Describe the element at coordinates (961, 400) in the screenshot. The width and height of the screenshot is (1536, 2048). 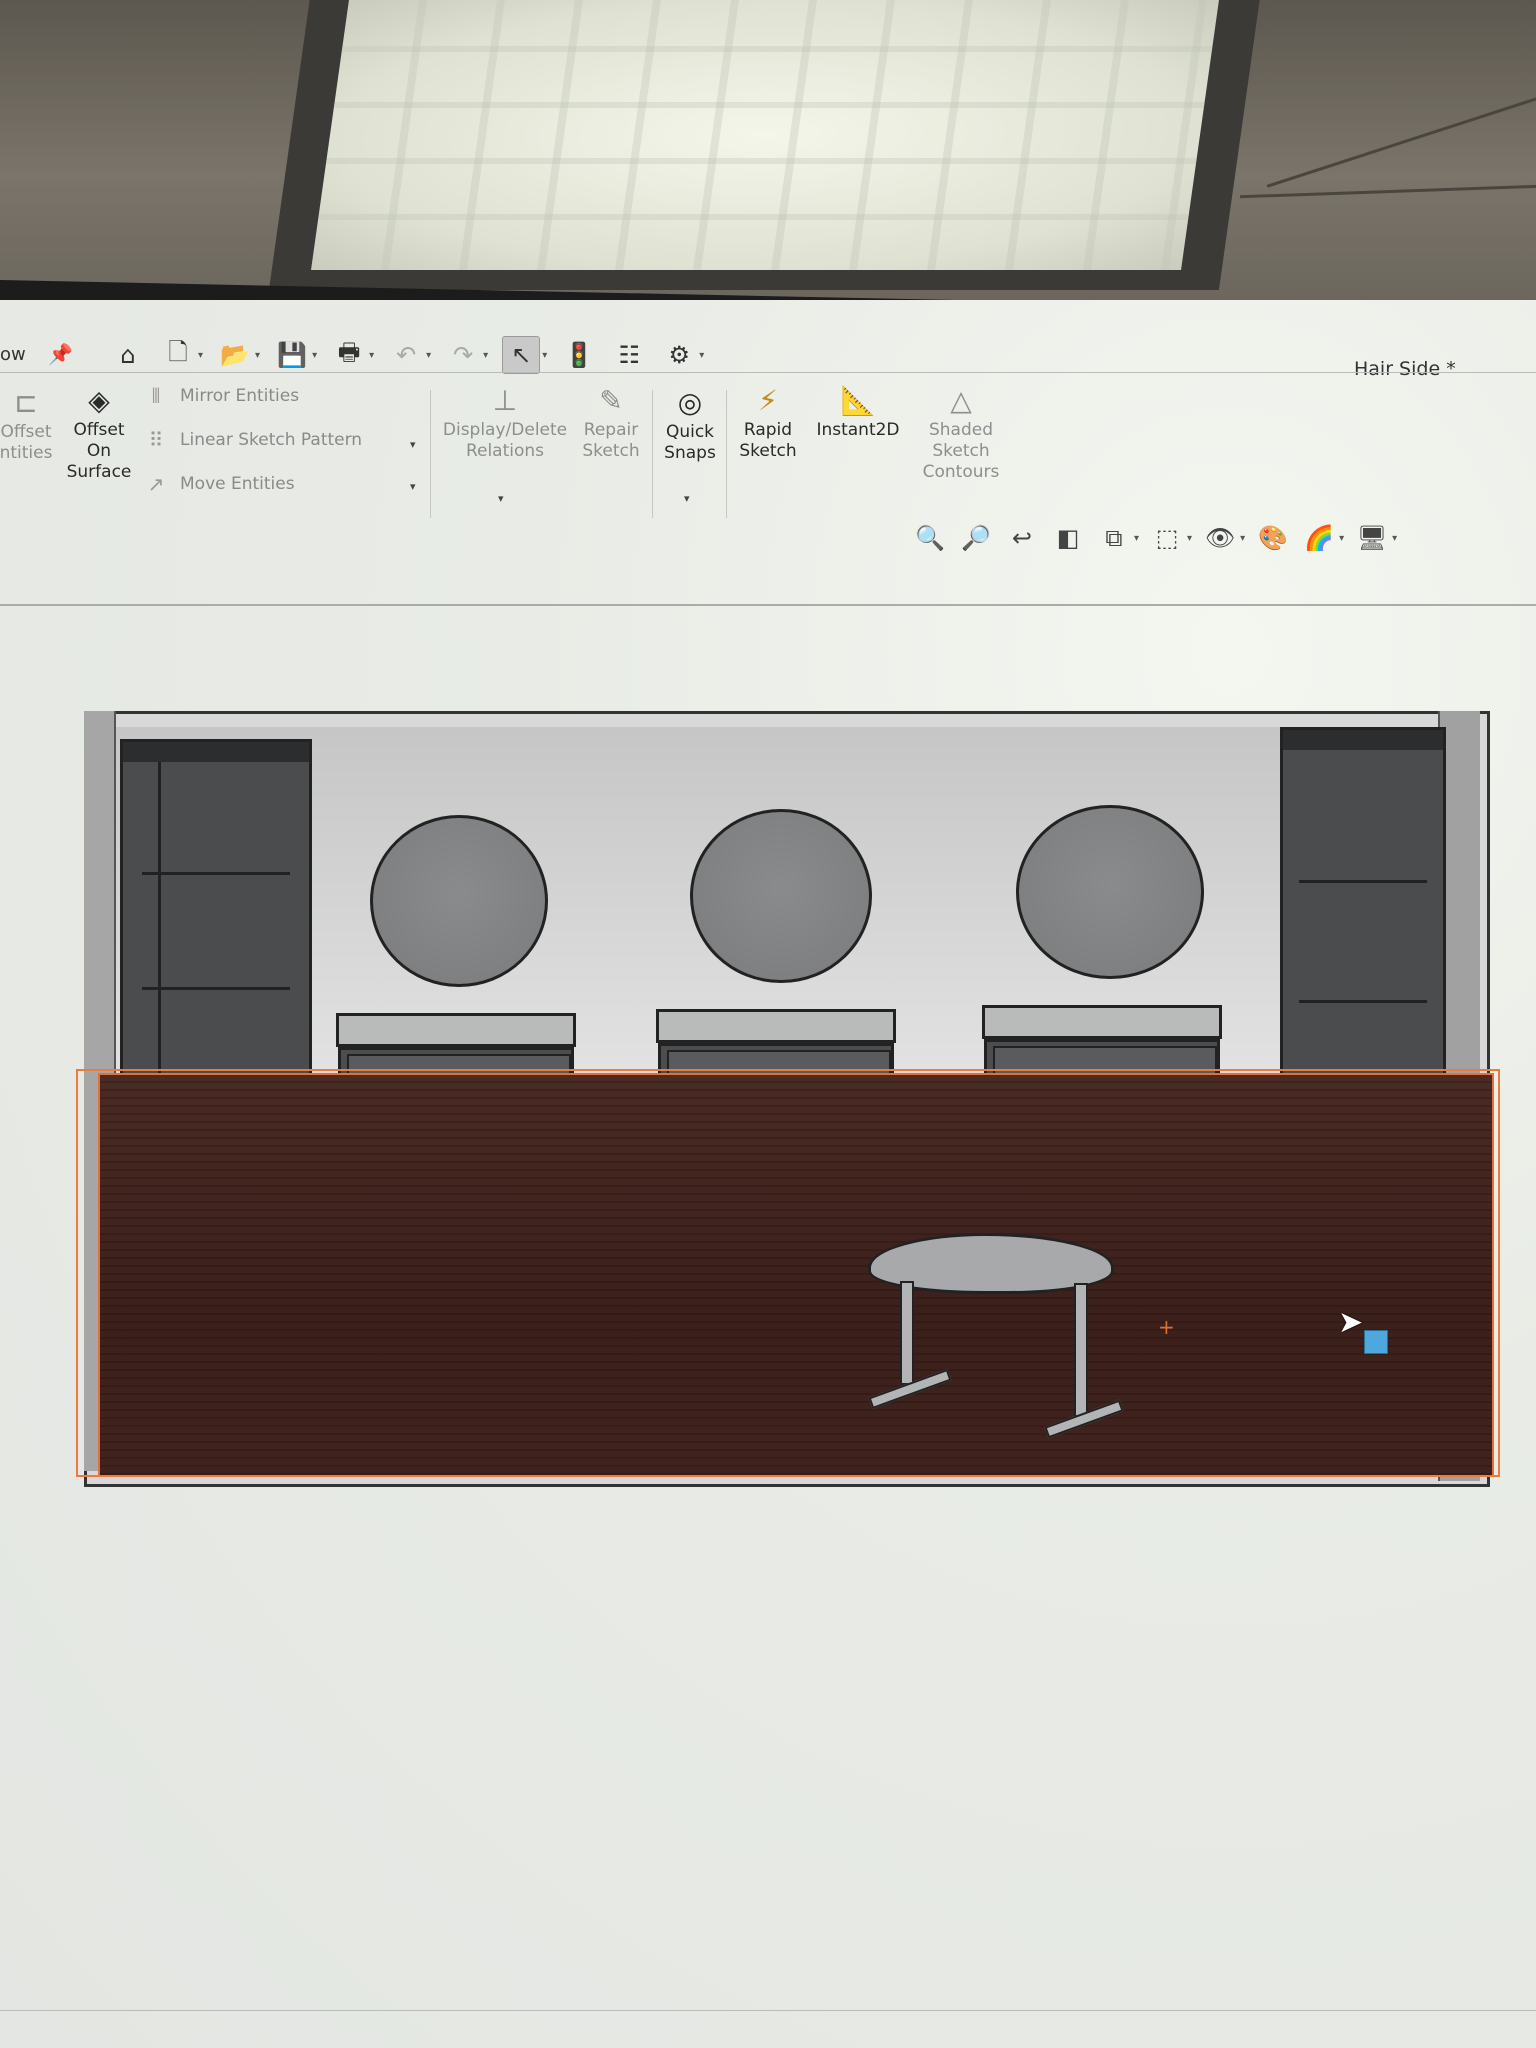
I see `shaded-sketch-contours-icon: △` at that location.